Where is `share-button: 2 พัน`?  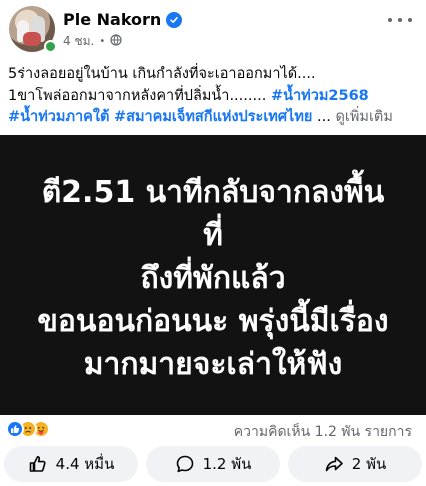
share-button: 2 พัน is located at coordinates (355, 464).